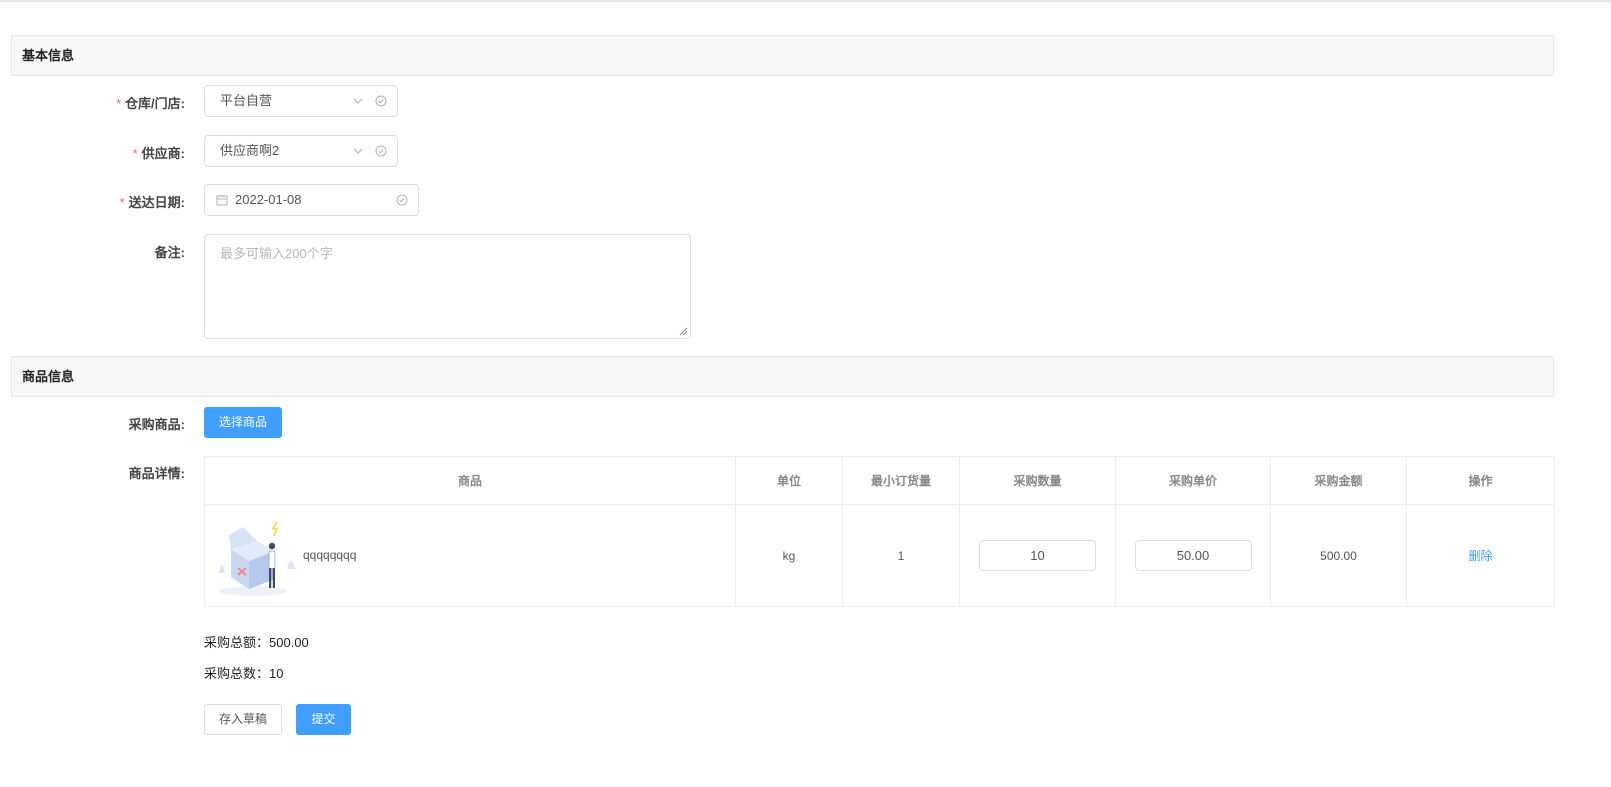 The height and width of the screenshot is (787, 1611). I want to click on basic-info-title: 基本信息, so click(48, 55).